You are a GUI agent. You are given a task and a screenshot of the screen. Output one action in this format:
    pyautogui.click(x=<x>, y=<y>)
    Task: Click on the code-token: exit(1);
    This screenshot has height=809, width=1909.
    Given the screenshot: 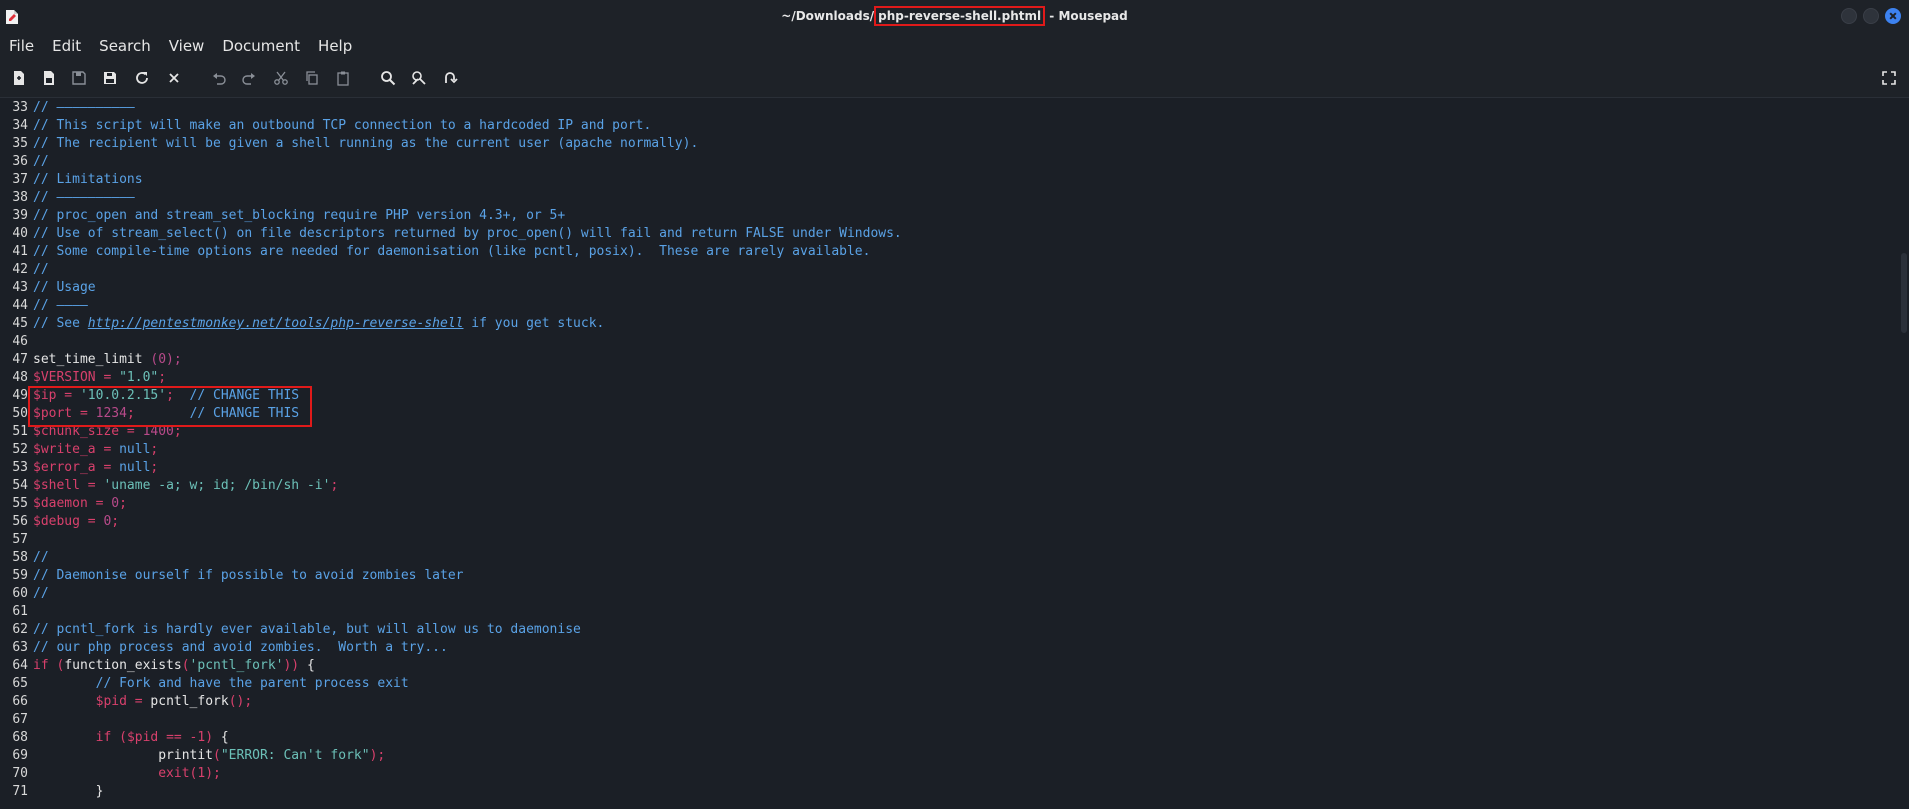 What is the action you would take?
    pyautogui.click(x=189, y=773)
    